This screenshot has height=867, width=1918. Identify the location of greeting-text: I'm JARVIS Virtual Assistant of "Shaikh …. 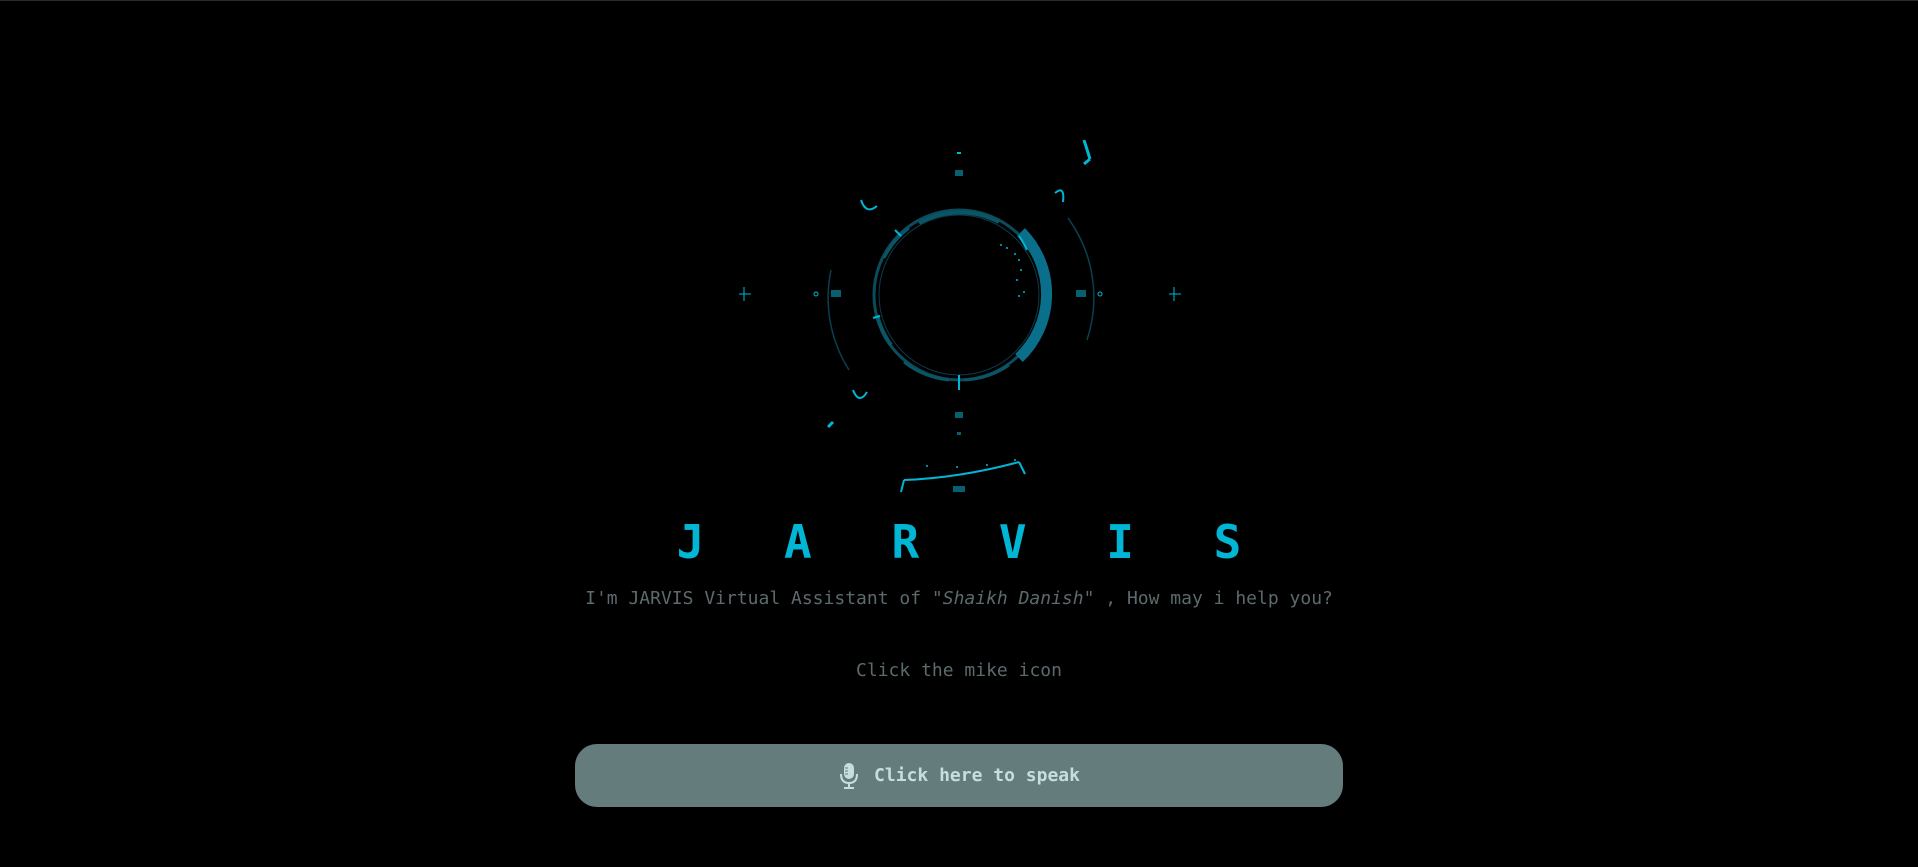
(959, 598).